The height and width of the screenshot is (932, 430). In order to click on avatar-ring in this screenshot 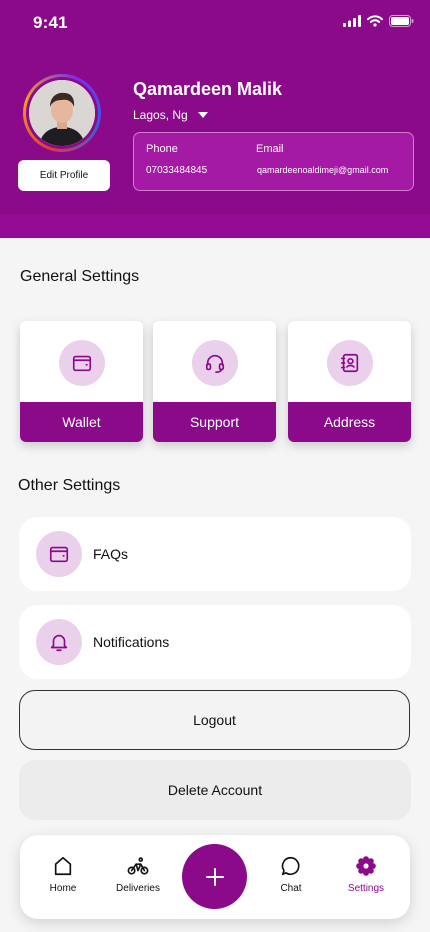, I will do `click(62, 113)`.